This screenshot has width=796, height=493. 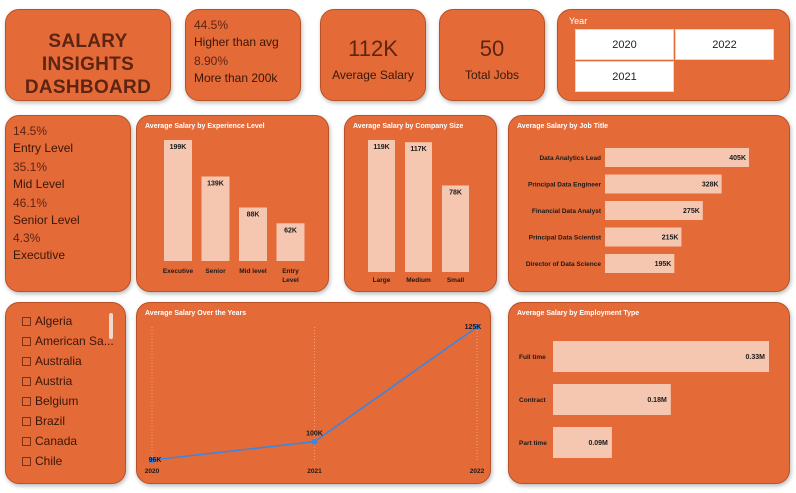 What do you see at coordinates (46, 220) in the screenshot?
I see `level-senior-label: Senior Level` at bounding box center [46, 220].